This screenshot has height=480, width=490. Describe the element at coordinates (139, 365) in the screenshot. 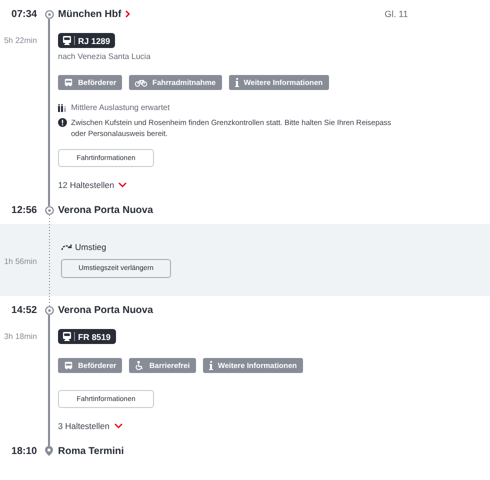

I see `wheelchair-icon` at that location.